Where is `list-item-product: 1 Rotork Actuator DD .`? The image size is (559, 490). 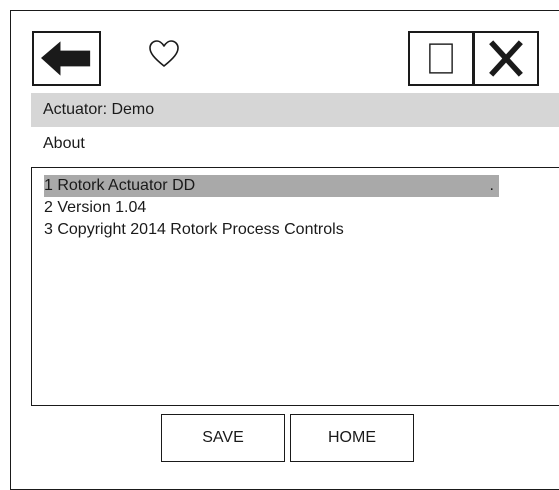
list-item-product: 1 Rotork Actuator DD . is located at coordinates (271, 186).